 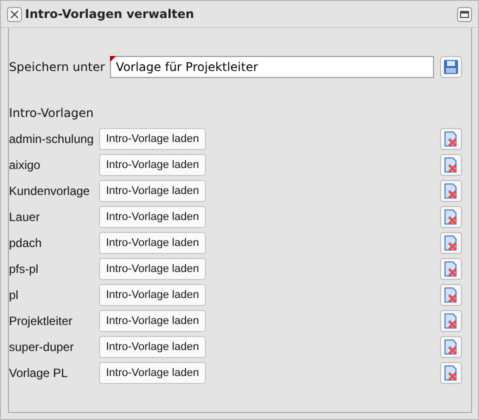 What do you see at coordinates (57, 67) in the screenshot?
I see `save-as-label: Speichern unter` at bounding box center [57, 67].